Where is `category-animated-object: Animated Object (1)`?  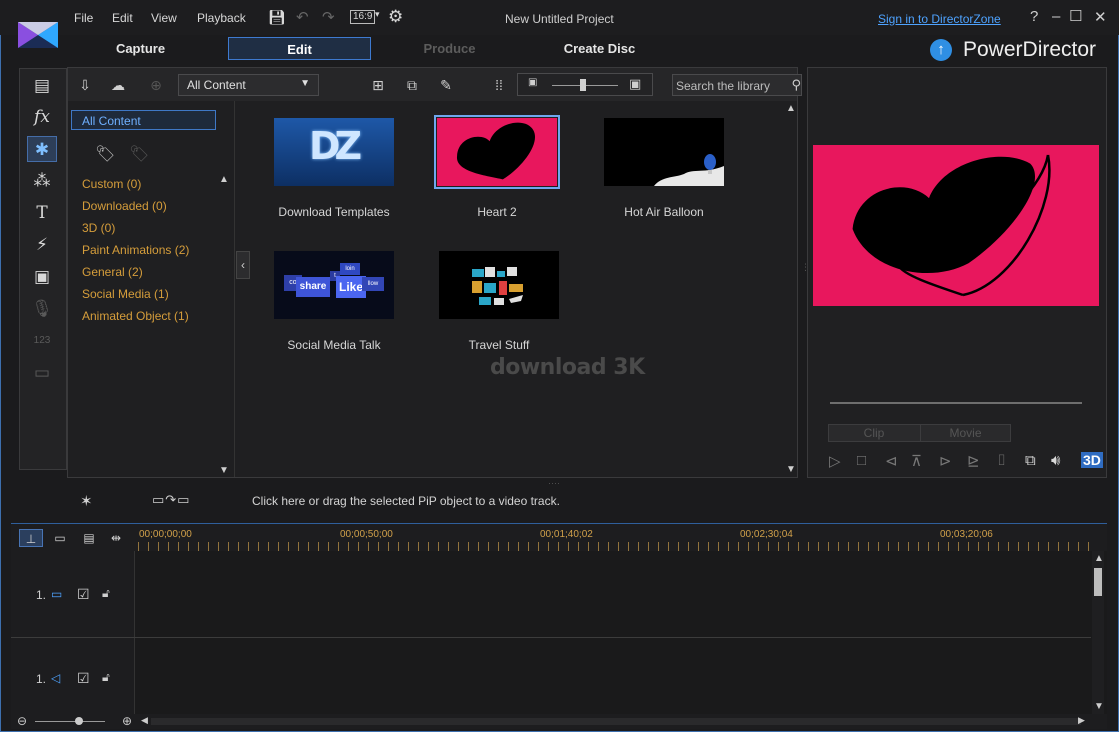 category-animated-object: Animated Object (1) is located at coordinates (135, 316).